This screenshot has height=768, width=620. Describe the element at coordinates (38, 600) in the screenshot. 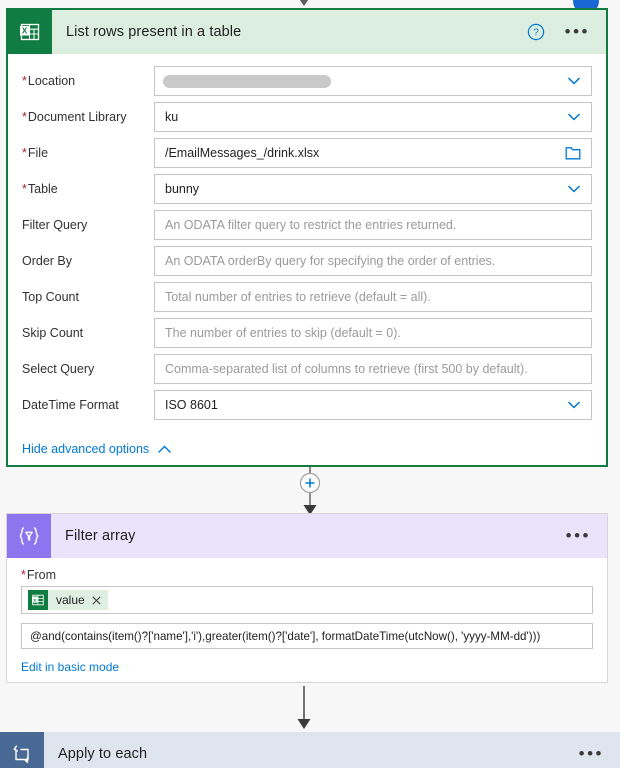

I see `excel-icon: x` at that location.